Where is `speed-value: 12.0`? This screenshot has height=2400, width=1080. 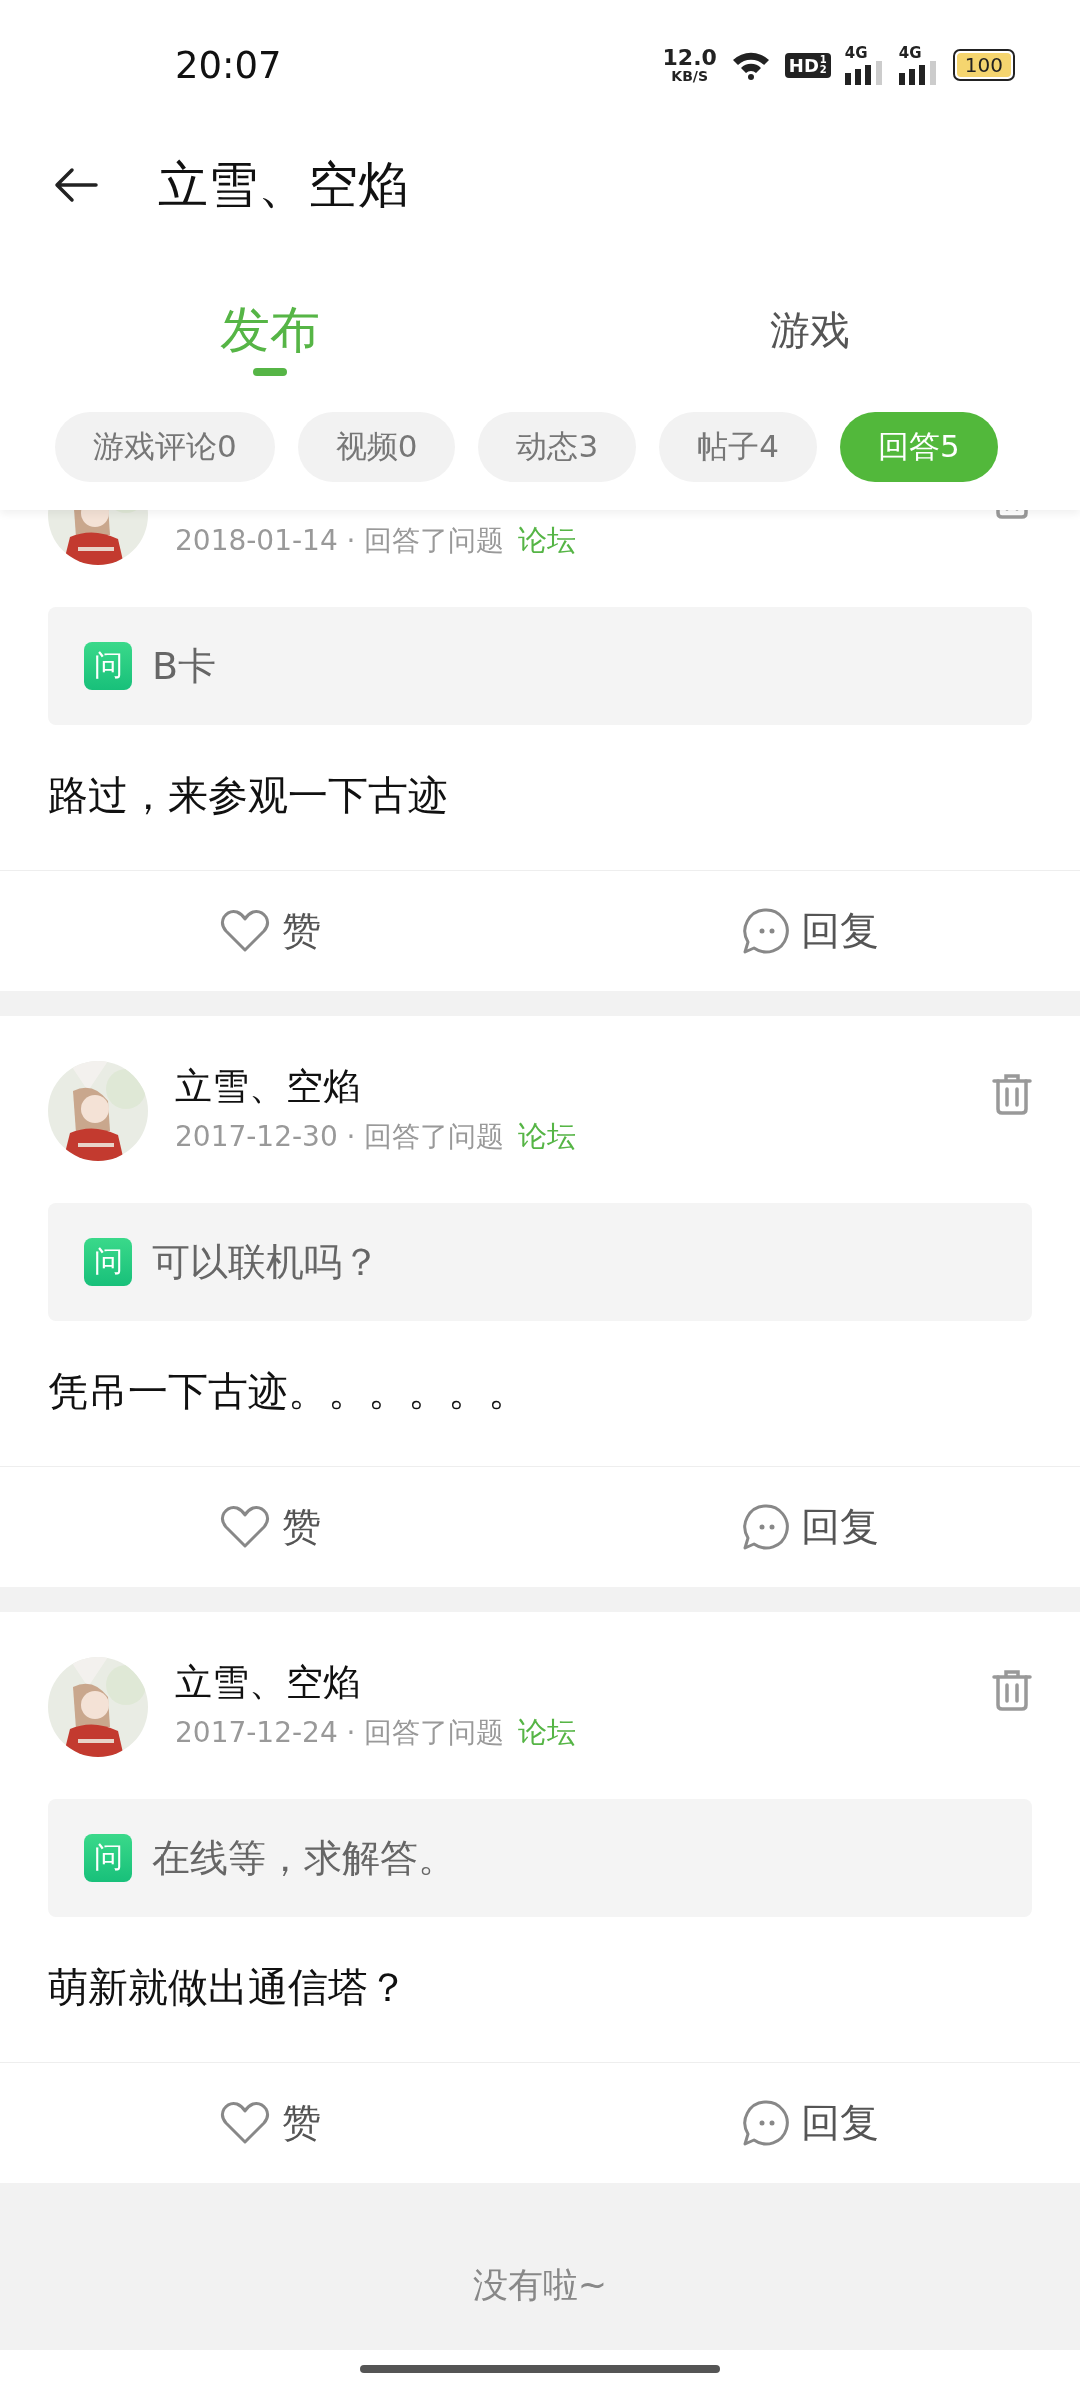 speed-value: 12.0 is located at coordinates (689, 58).